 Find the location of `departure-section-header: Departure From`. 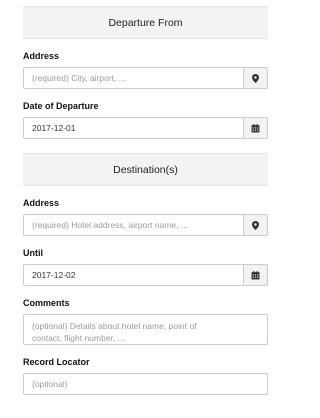

departure-section-header: Departure From is located at coordinates (145, 22).